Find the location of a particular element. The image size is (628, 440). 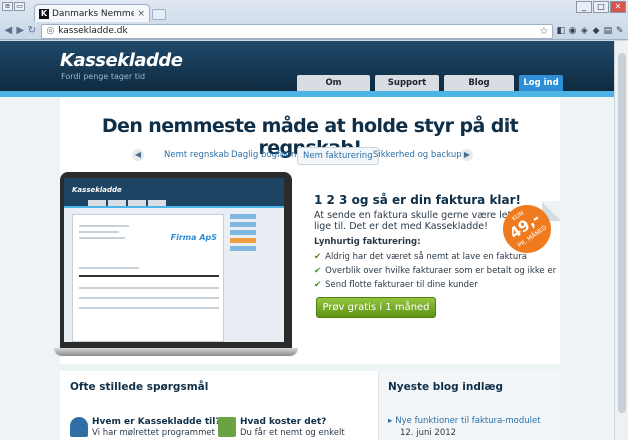

mock-invoice: Firma ApS is located at coordinates (148, 278).